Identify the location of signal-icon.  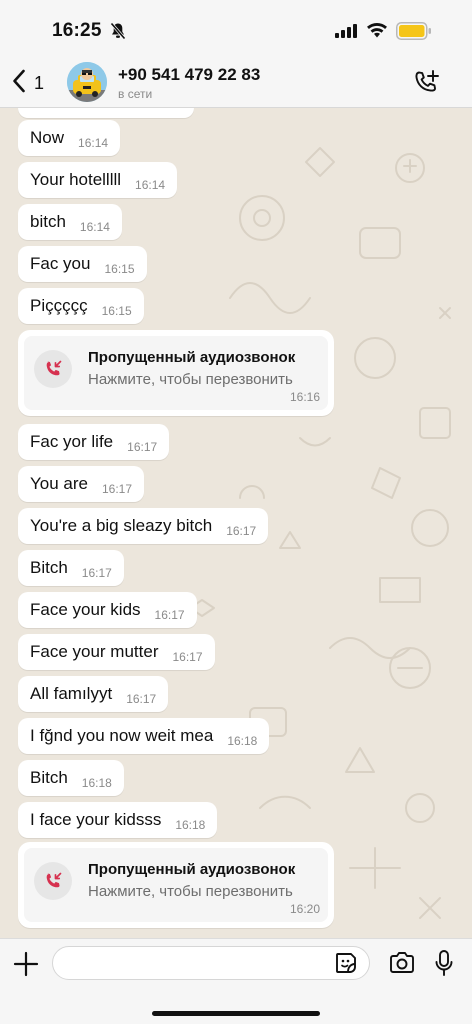
(347, 33).